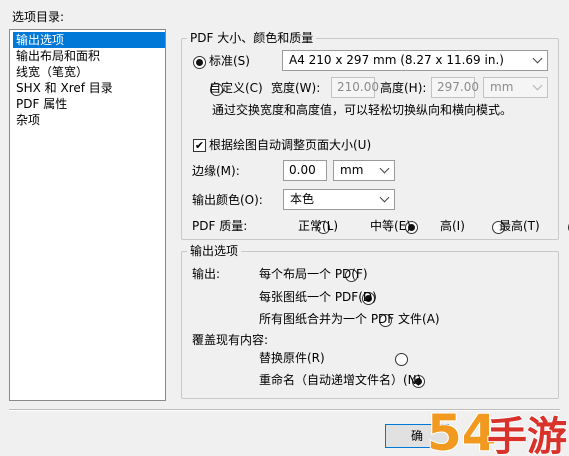  Describe the element at coordinates (89, 88) in the screenshot. I see `nav-item-shx-xref: SHX 和 Xref 目录` at that location.